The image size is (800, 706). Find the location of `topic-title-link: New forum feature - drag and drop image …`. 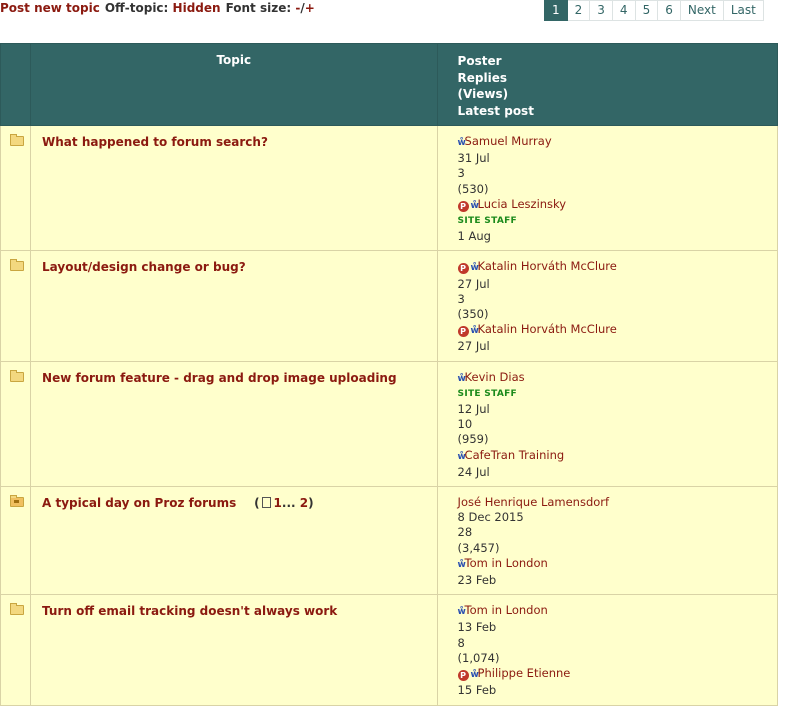

topic-title-link: New forum feature - drag and drop image … is located at coordinates (219, 378).